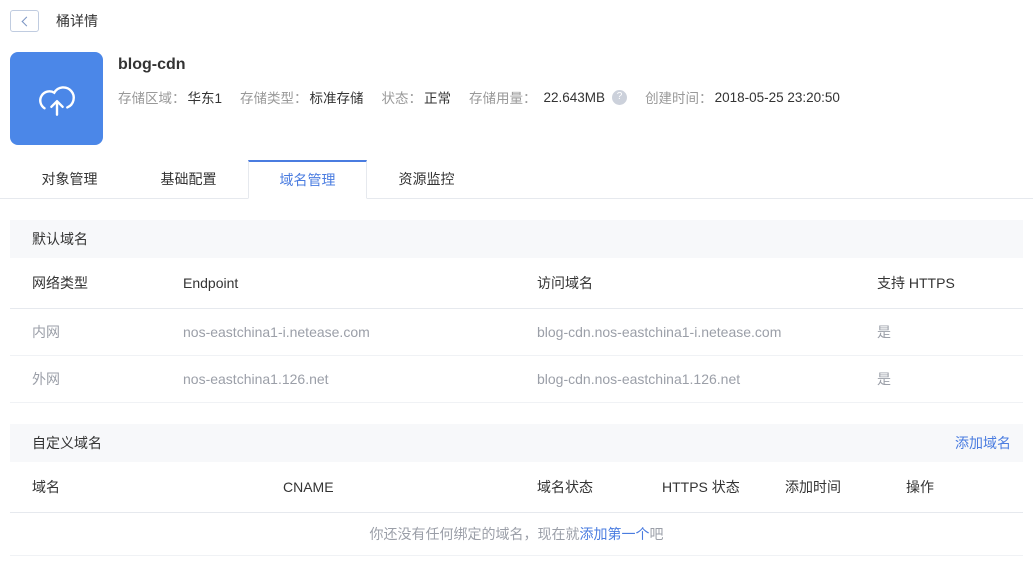  I want to click on default-domain-section-header: 默认域名, so click(516, 239).